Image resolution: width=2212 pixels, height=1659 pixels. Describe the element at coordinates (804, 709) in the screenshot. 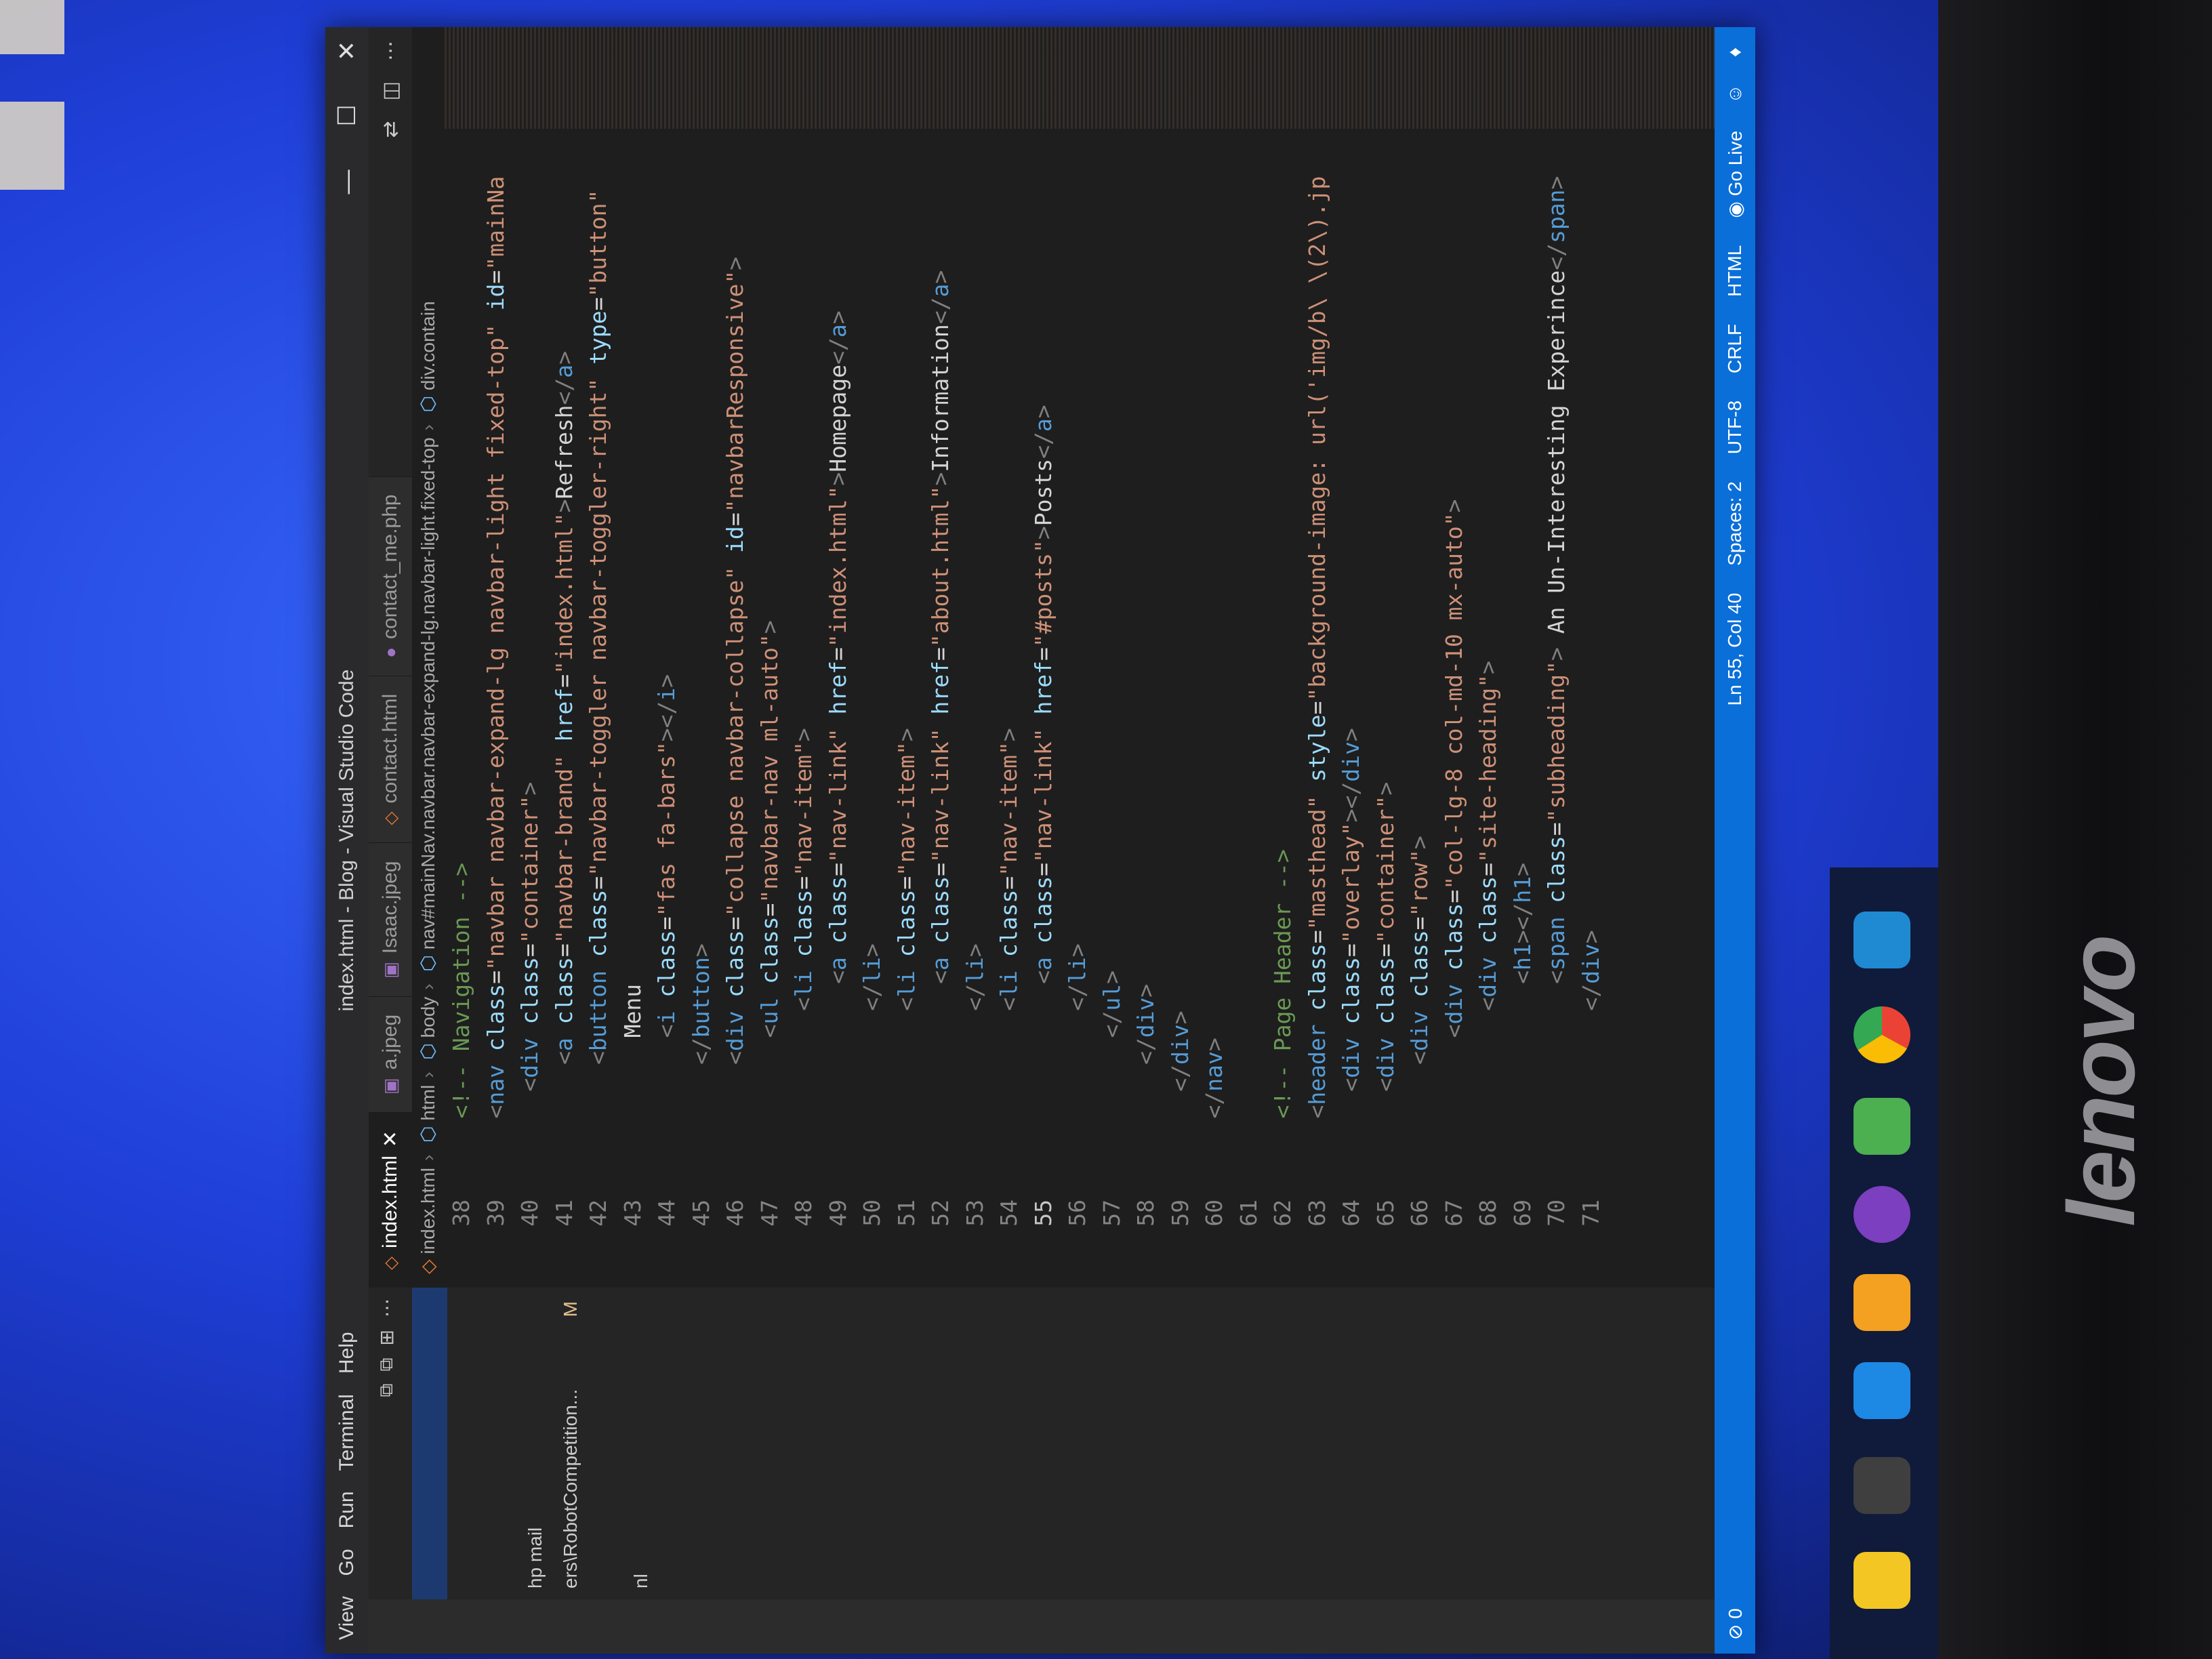

I see `code-line: 48 <li class="nav-item">` at that location.